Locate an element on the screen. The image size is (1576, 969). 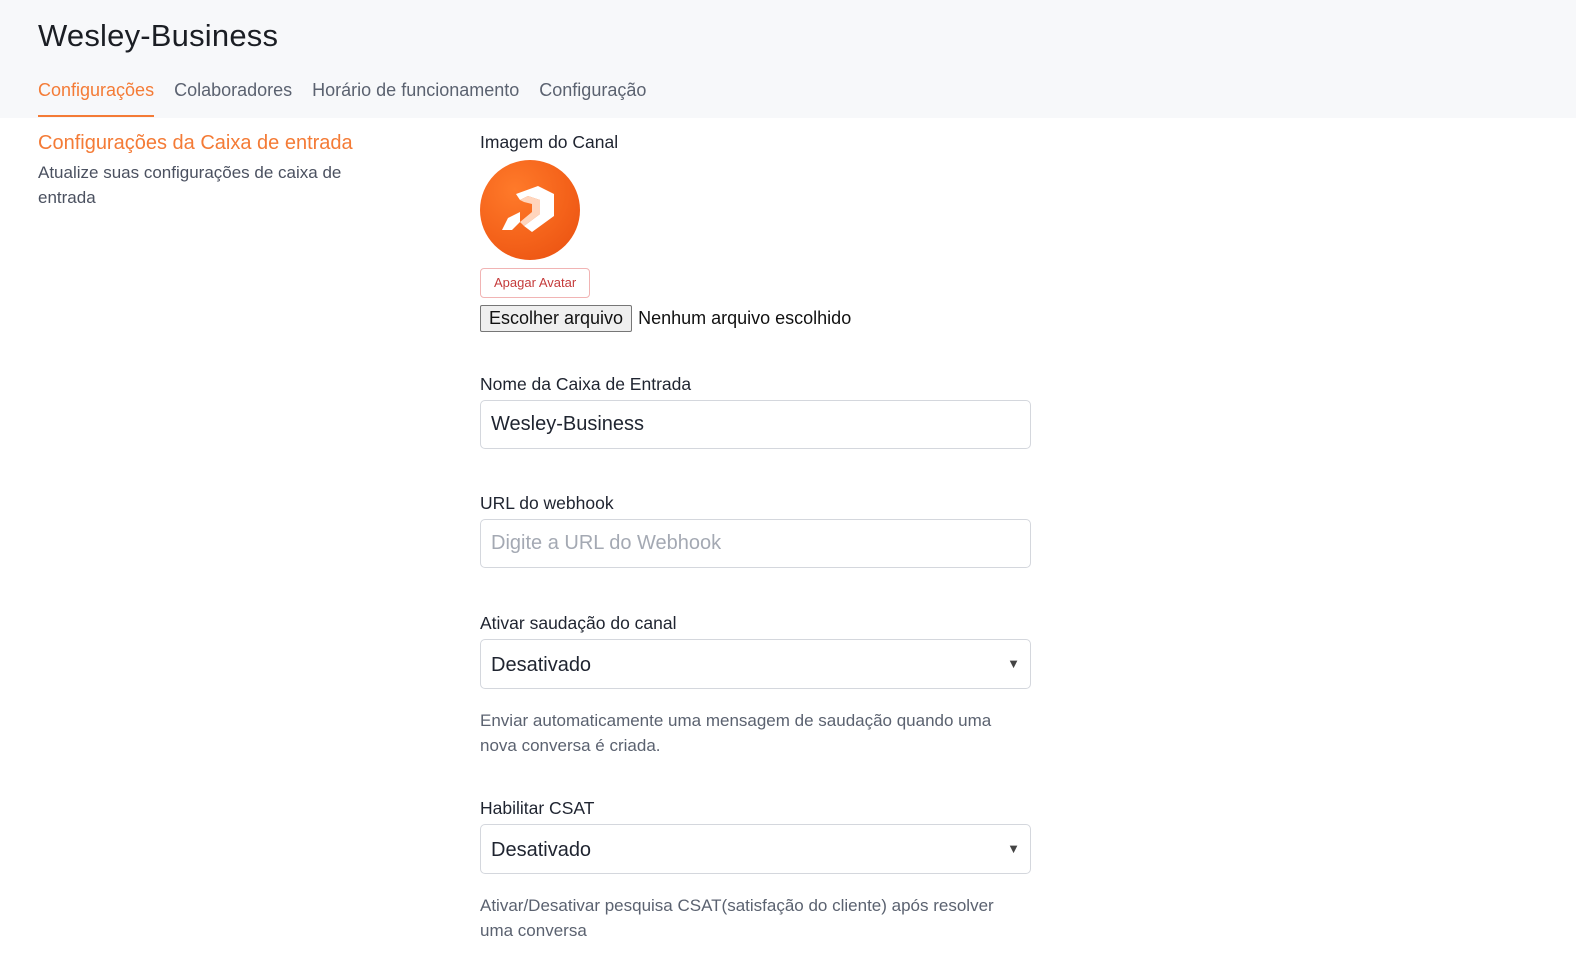
remove-avatar-button: Apagar Avatar is located at coordinates (535, 283).